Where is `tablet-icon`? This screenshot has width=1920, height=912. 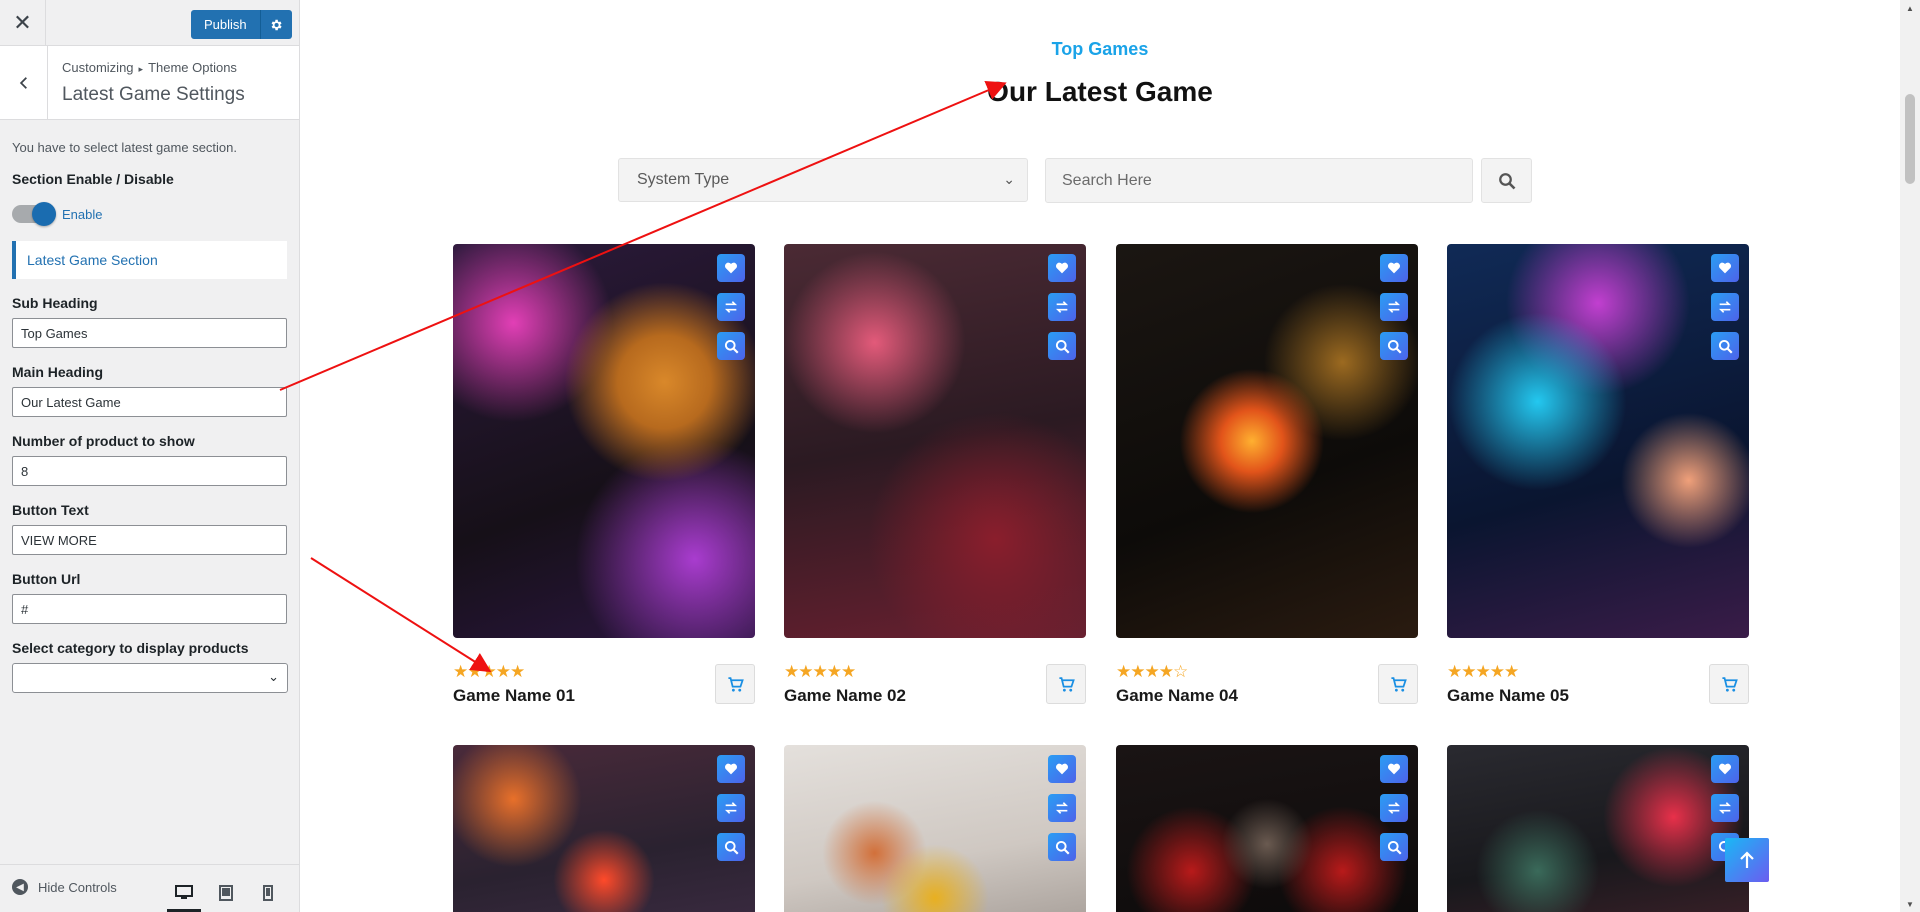 tablet-icon is located at coordinates (226, 893).